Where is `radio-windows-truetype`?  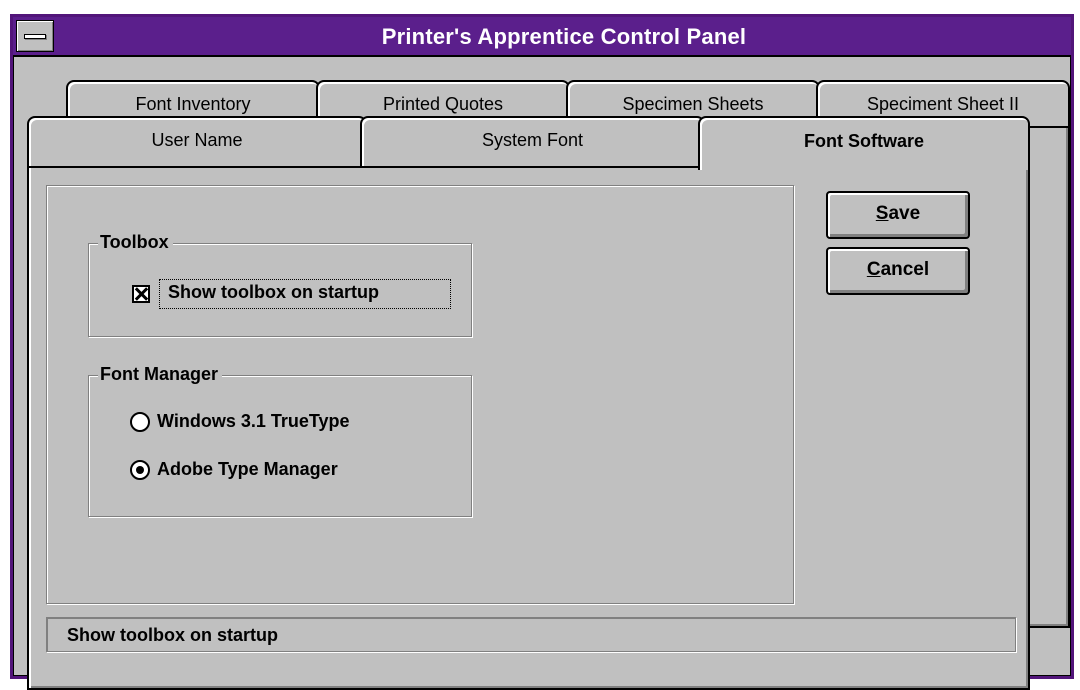
radio-windows-truetype is located at coordinates (140, 422).